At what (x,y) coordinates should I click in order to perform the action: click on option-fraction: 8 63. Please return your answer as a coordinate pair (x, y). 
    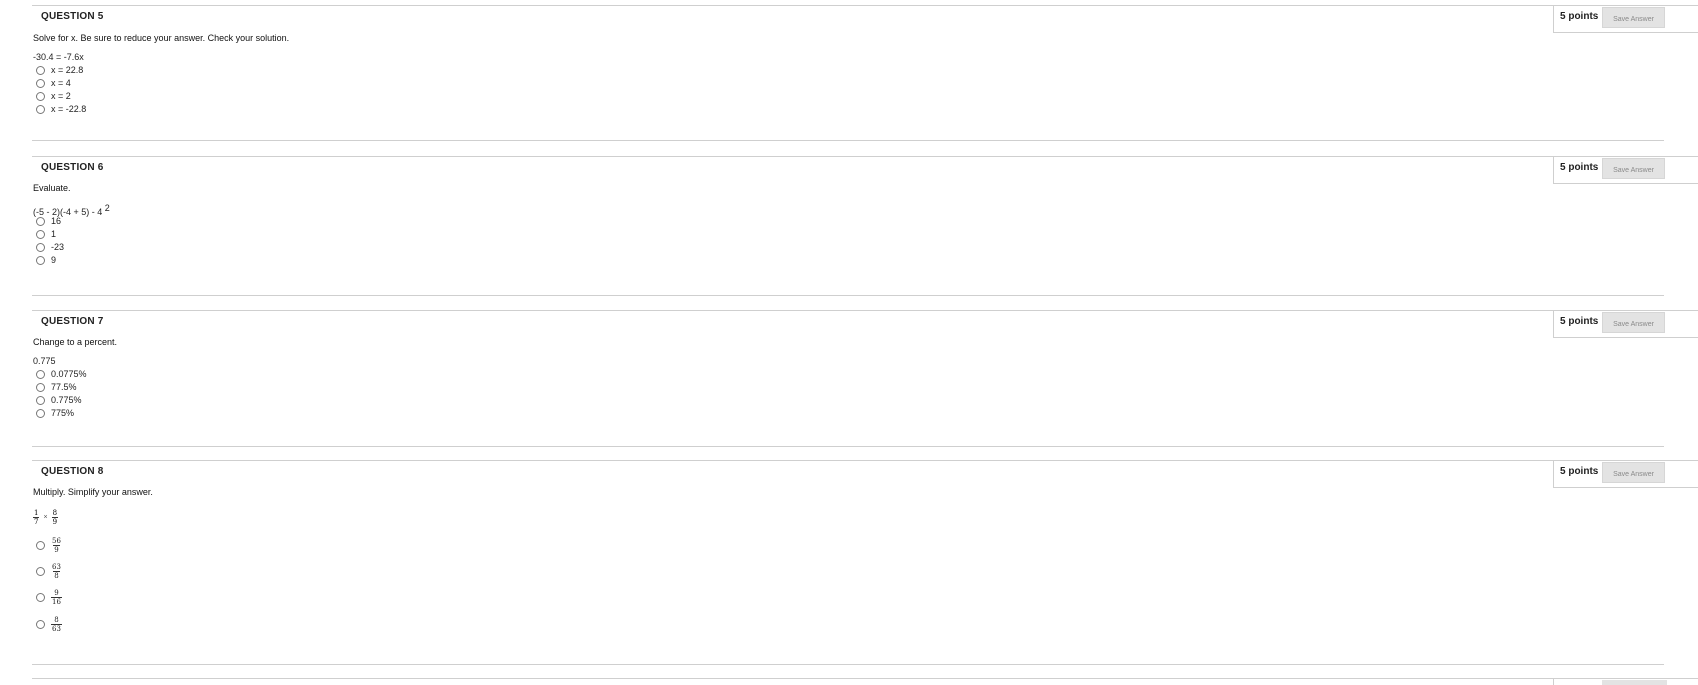
    Looking at the image, I should click on (56, 624).